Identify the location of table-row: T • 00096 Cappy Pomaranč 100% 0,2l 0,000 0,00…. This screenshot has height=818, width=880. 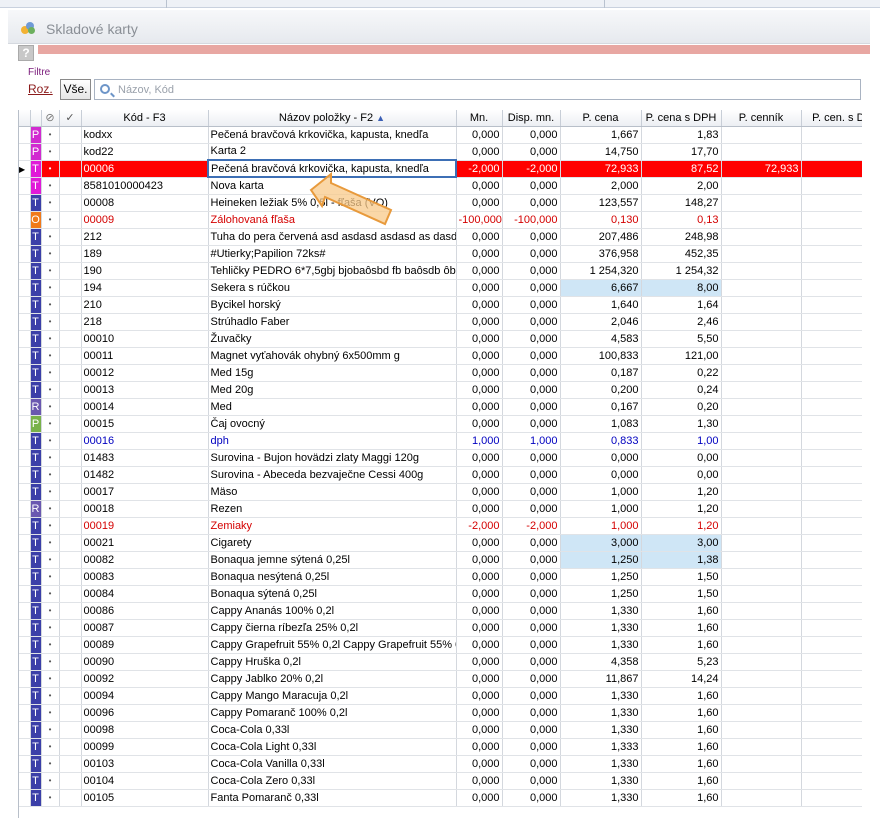
(440, 713).